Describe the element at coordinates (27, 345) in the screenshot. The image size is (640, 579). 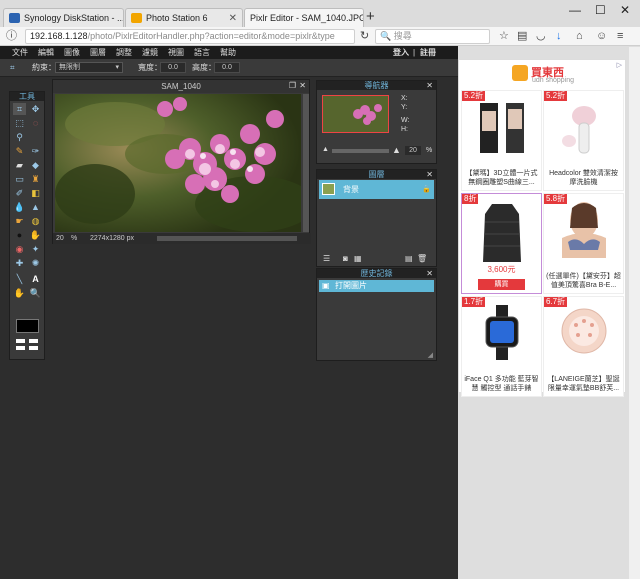
I see `grid-icon` at that location.